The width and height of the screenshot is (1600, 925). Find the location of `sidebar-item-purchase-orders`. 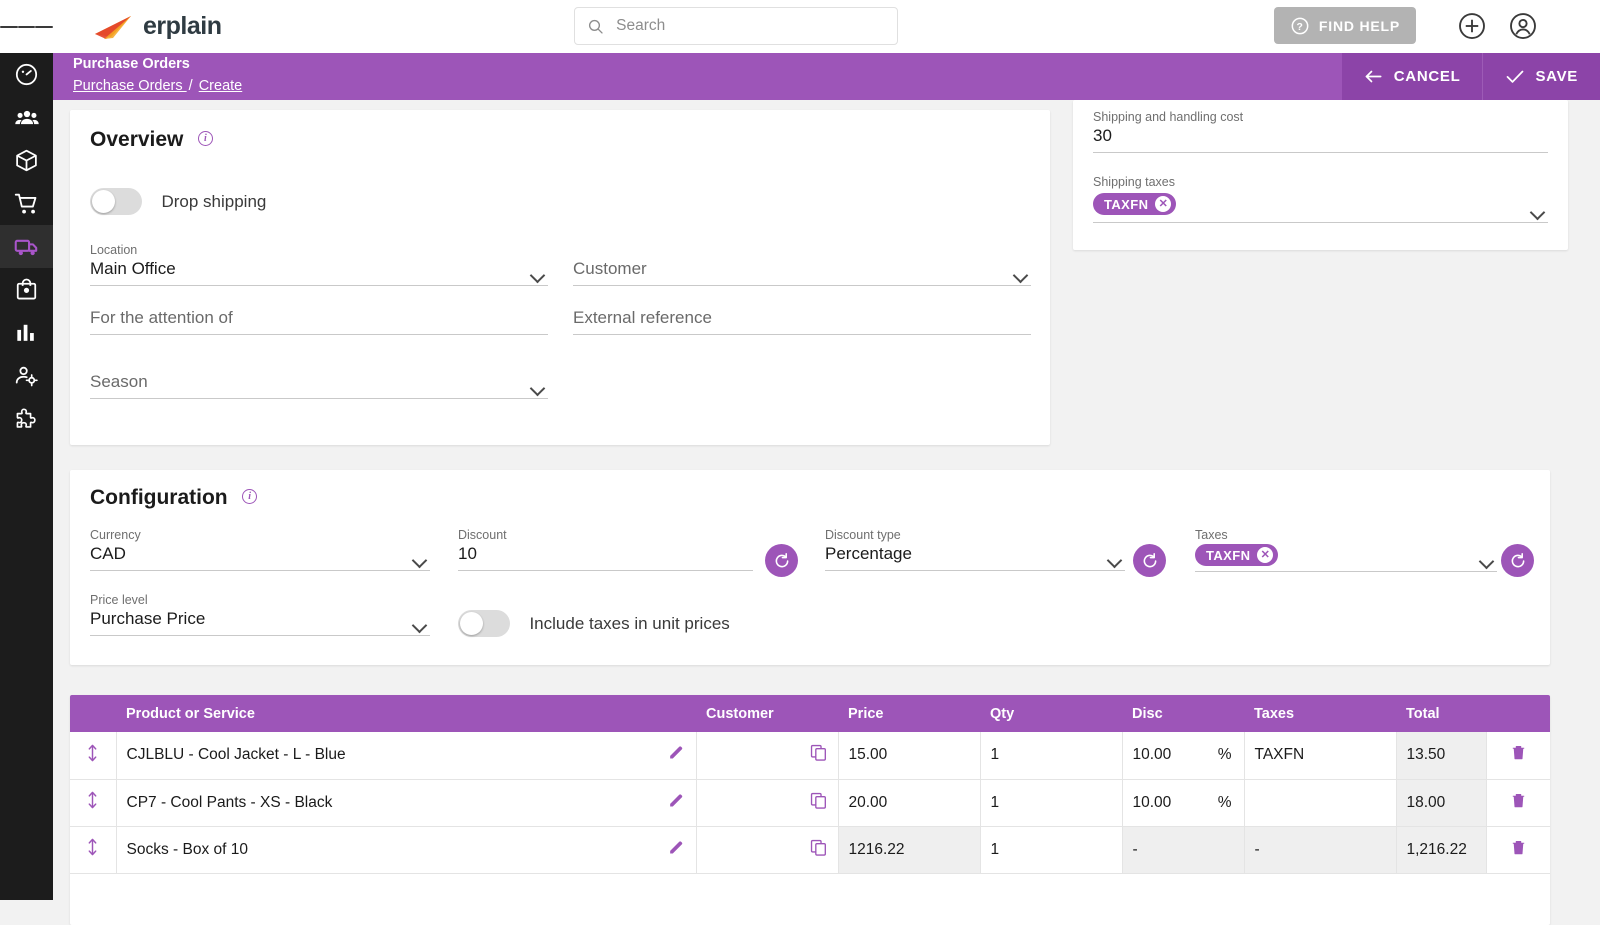

sidebar-item-purchase-orders is located at coordinates (26, 246).